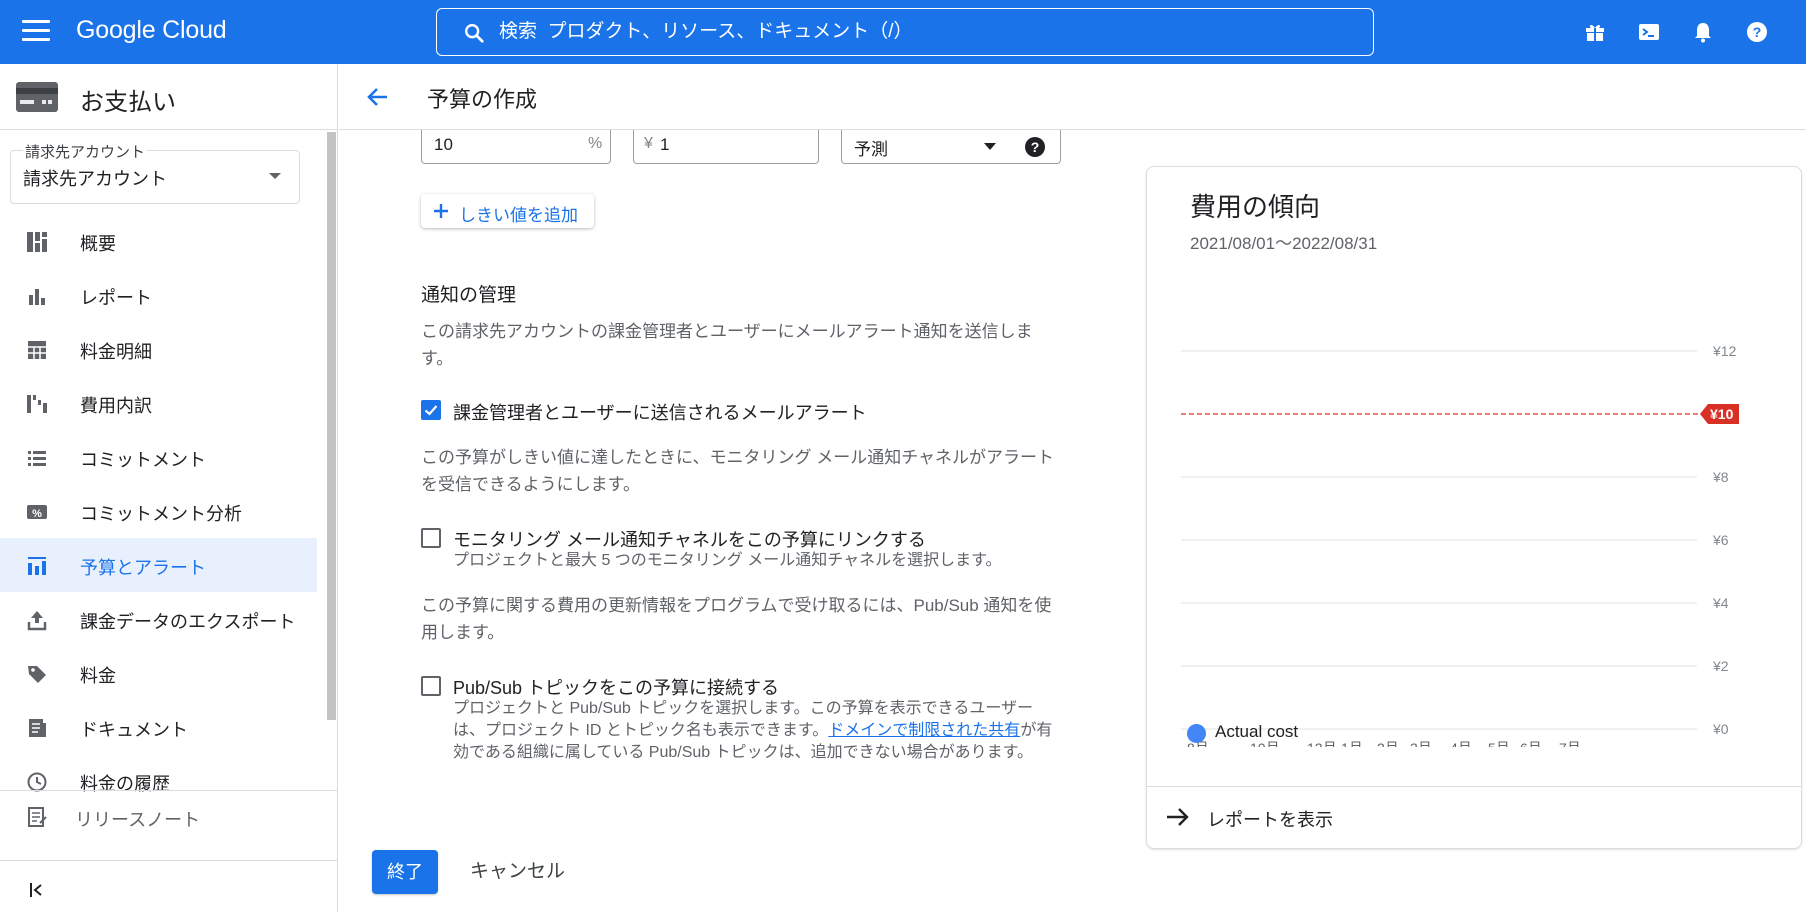  What do you see at coordinates (1352, 743) in the screenshot?
I see `x-tick-label: 1月` at bounding box center [1352, 743].